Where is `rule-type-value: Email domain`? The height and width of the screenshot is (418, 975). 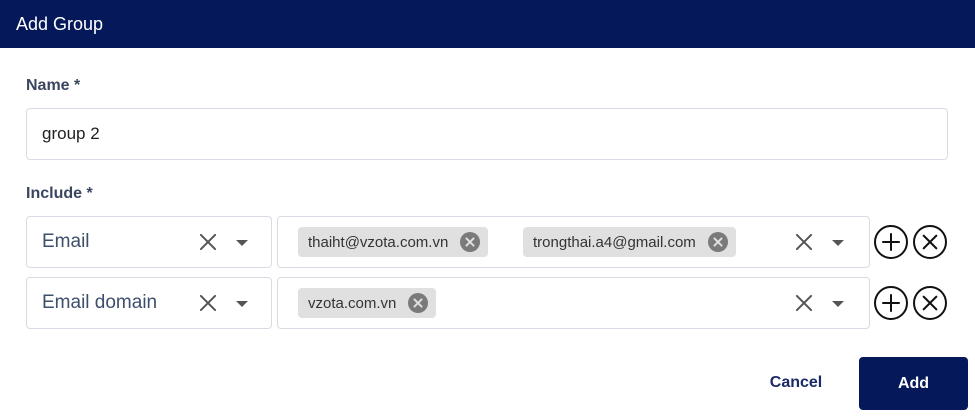 rule-type-value: Email domain is located at coordinates (100, 302).